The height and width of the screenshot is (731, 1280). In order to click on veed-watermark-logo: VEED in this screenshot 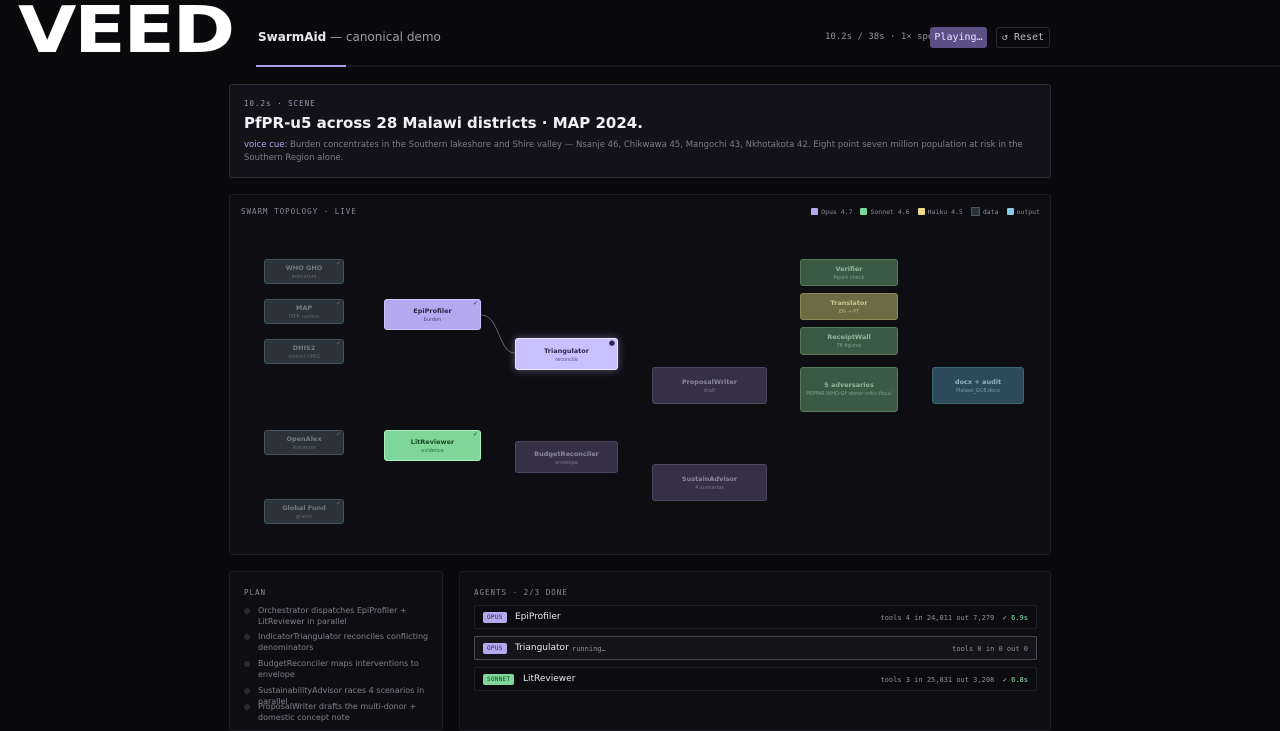, I will do `click(128, 34)`.